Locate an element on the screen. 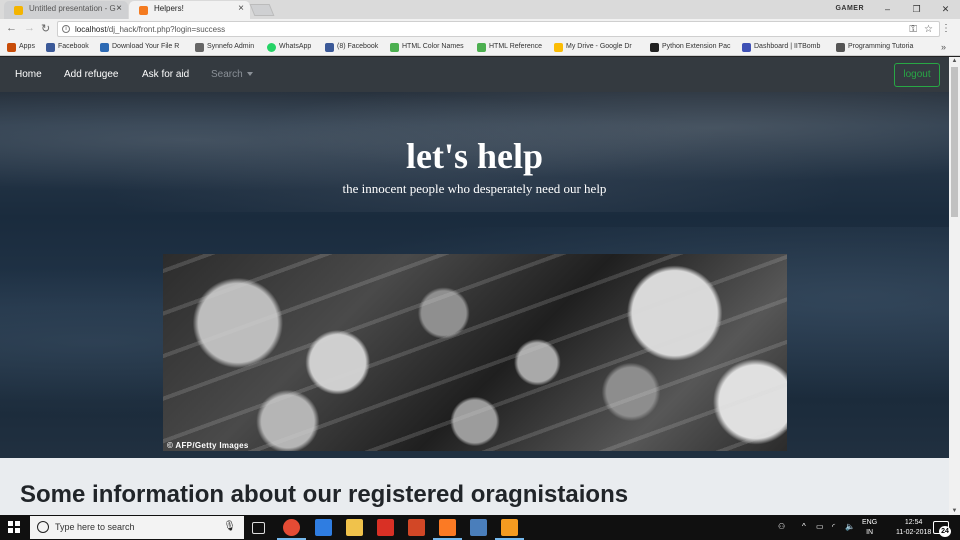 The width and height of the screenshot is (960, 540). synnefo-icon is located at coordinates (199, 47).